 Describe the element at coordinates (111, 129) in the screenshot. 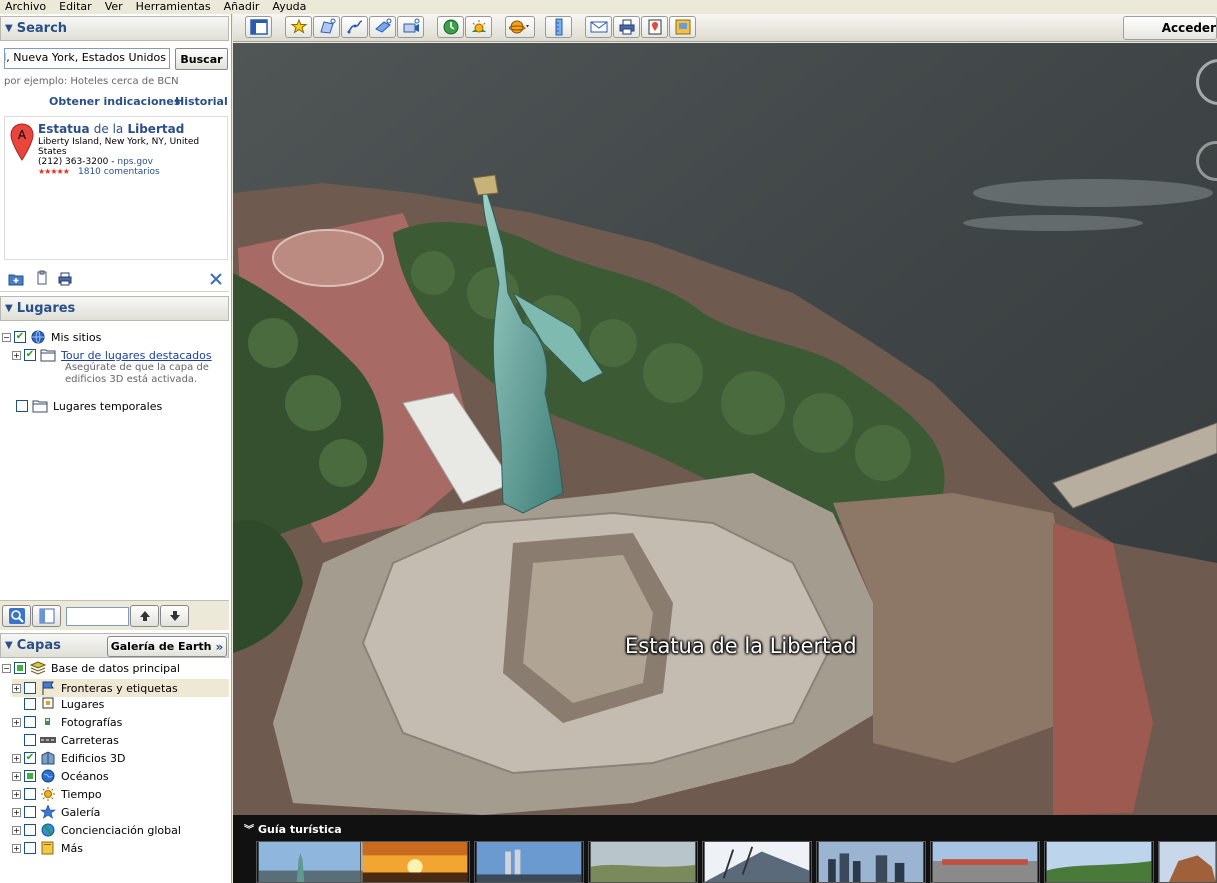

I see `result-title: Estatua de la Libertad` at that location.